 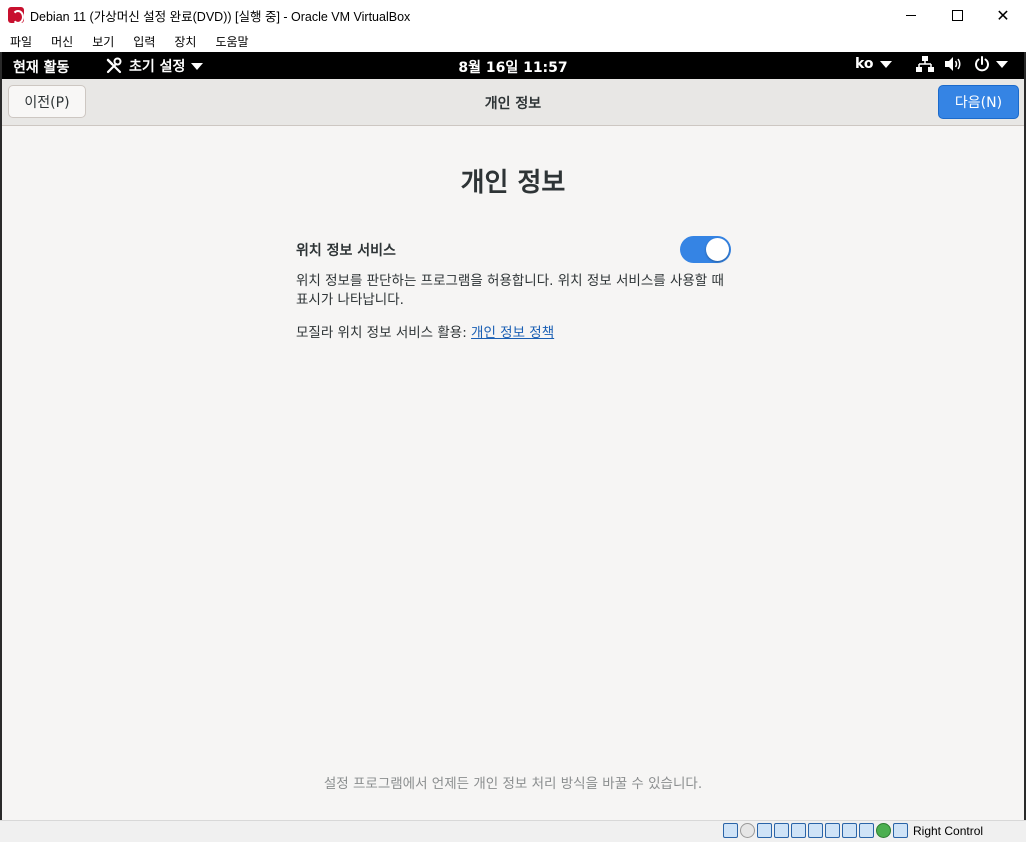 What do you see at coordinates (900, 830) in the screenshot?
I see `keyboard-capture-icon` at bounding box center [900, 830].